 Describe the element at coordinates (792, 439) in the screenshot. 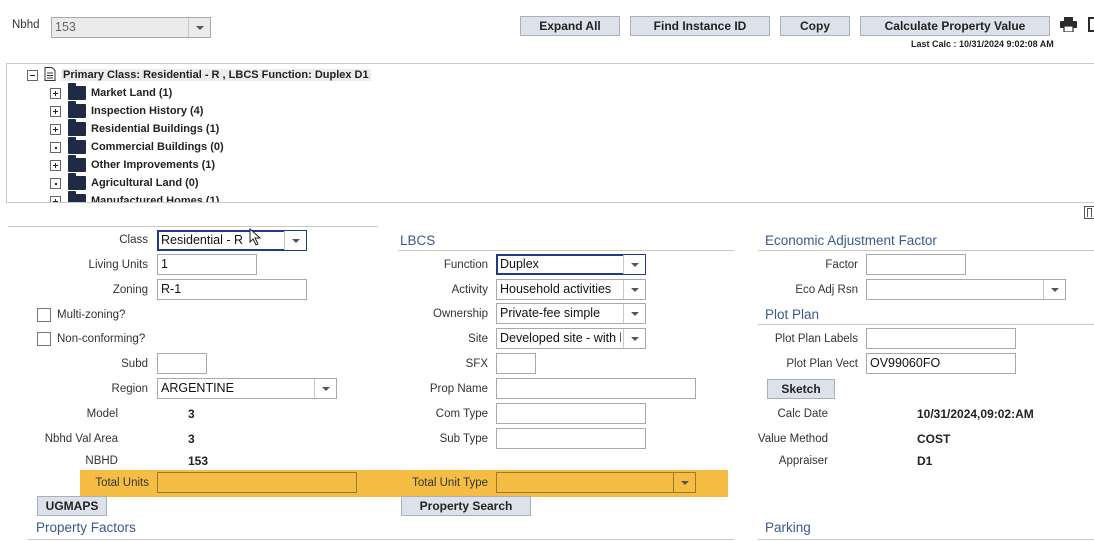

I see `value-method-label: Value Method` at that location.